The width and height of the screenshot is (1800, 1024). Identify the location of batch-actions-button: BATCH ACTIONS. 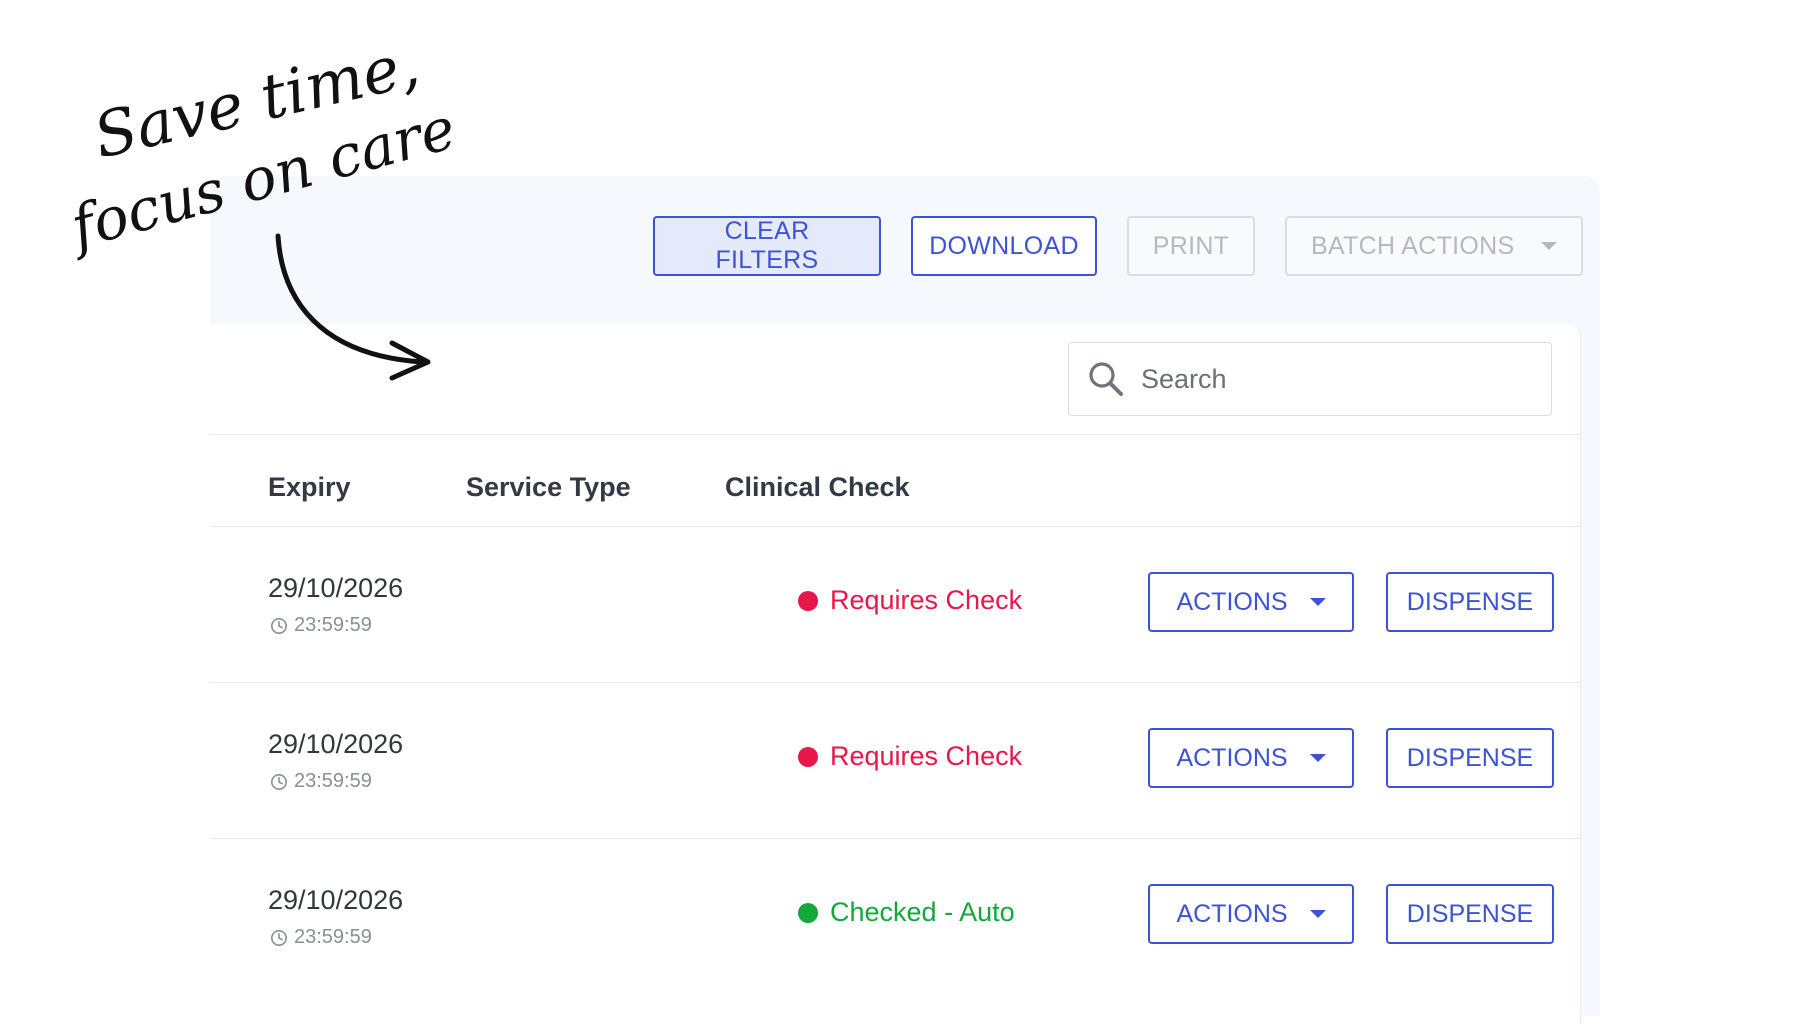
(1434, 246).